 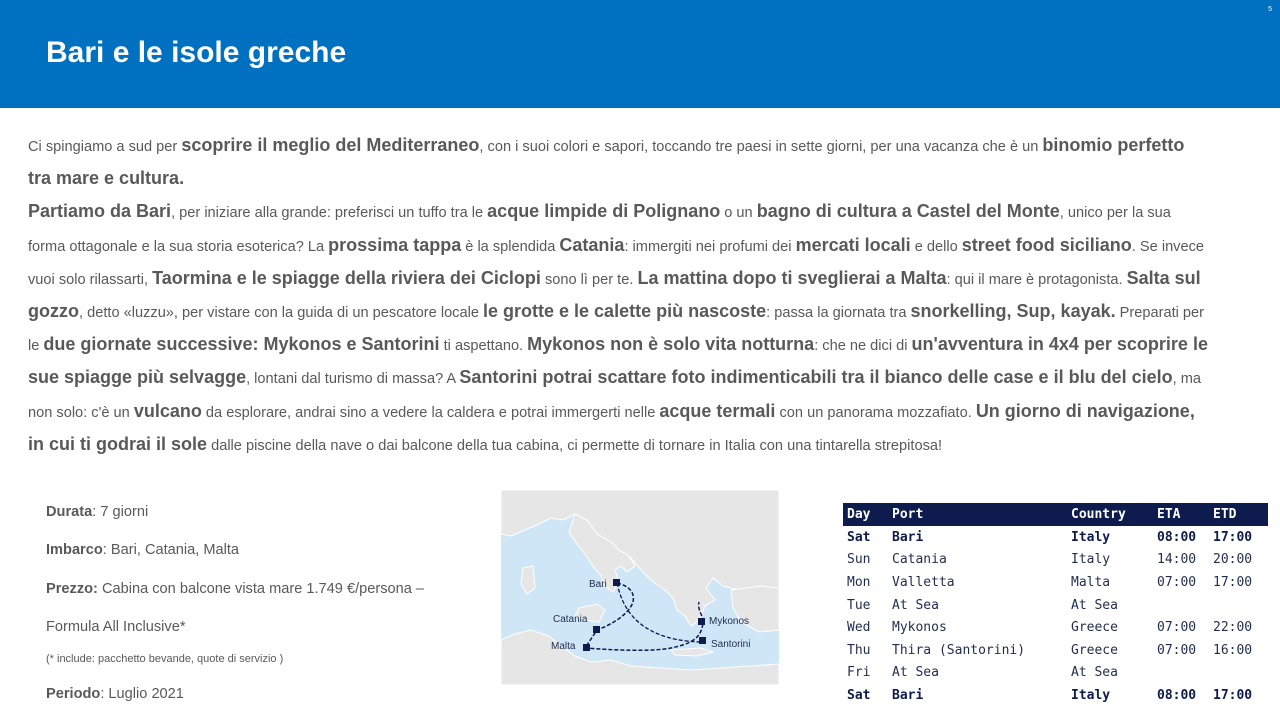 I want to click on highlight-text: prossima tappa, so click(x=395, y=244).